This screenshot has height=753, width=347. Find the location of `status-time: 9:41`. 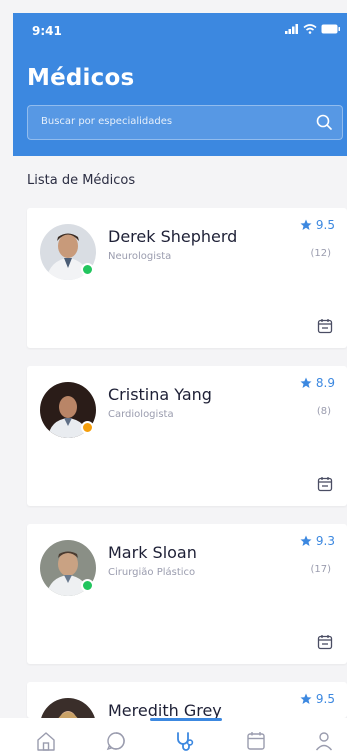

status-time: 9:41 is located at coordinates (47, 31).